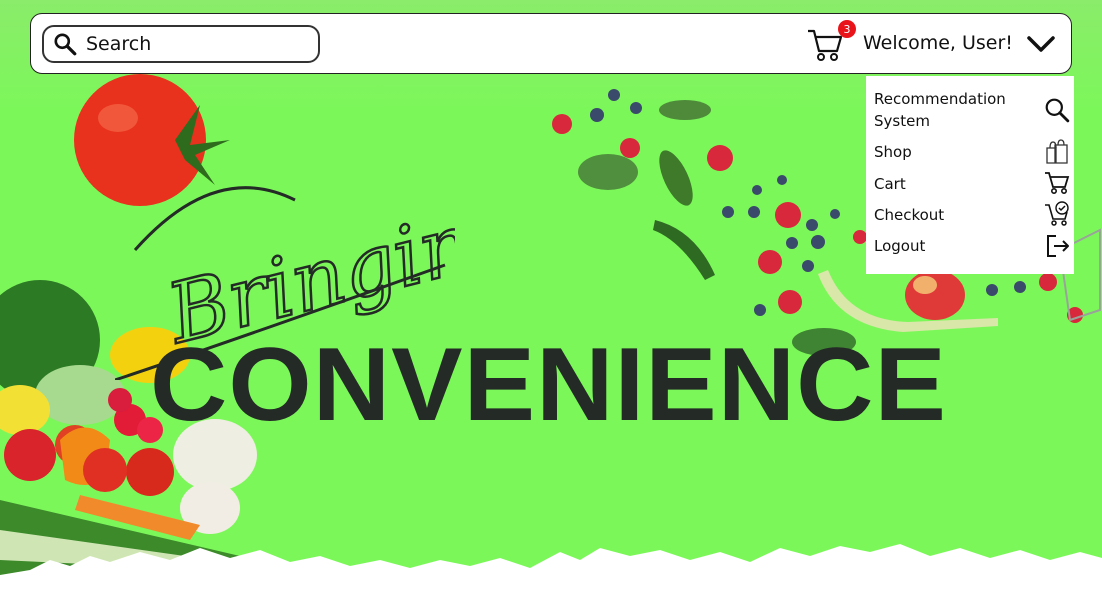  I want to click on menu-item-logout: Logout, so click(972, 246).